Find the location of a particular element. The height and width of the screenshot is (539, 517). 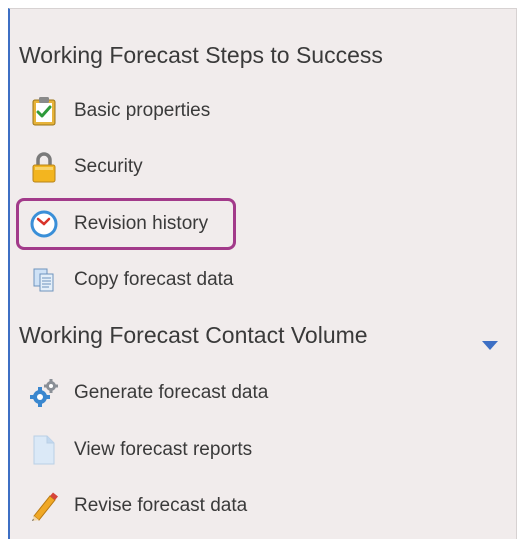

copy-documents-icon is located at coordinates (44, 280).